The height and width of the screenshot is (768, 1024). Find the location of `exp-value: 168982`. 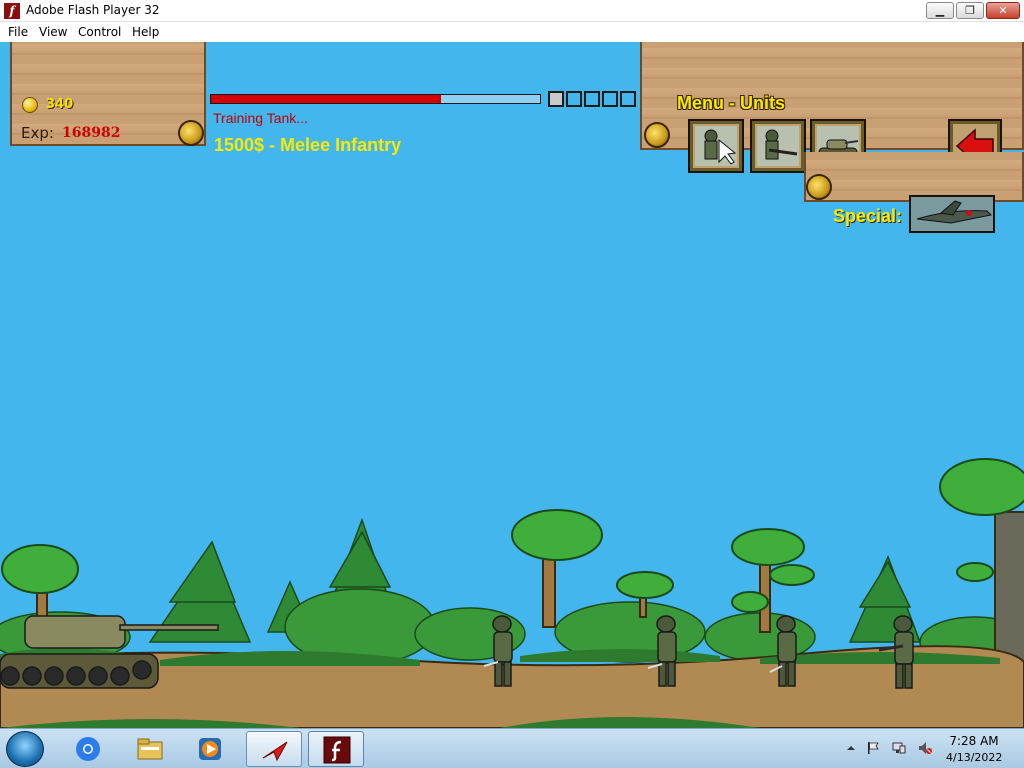

exp-value: 168982 is located at coordinates (91, 133).